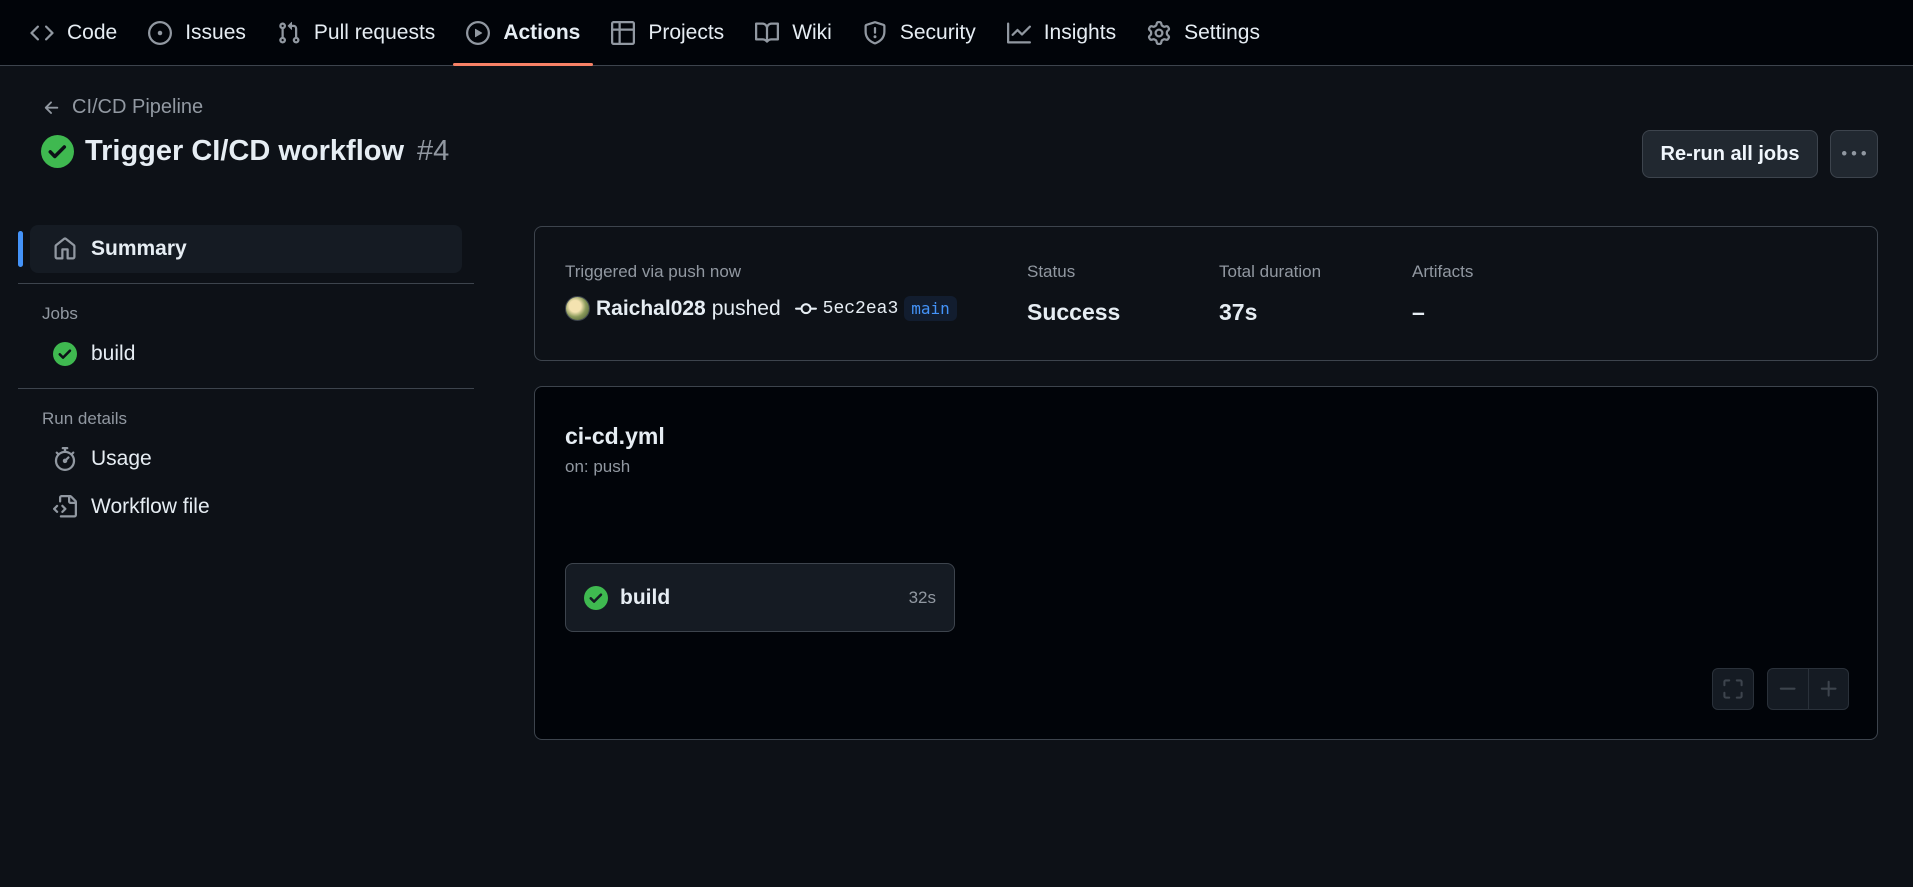 The width and height of the screenshot is (1913, 887). I want to click on tab-pull-requests-label: Pull requests, so click(374, 32).